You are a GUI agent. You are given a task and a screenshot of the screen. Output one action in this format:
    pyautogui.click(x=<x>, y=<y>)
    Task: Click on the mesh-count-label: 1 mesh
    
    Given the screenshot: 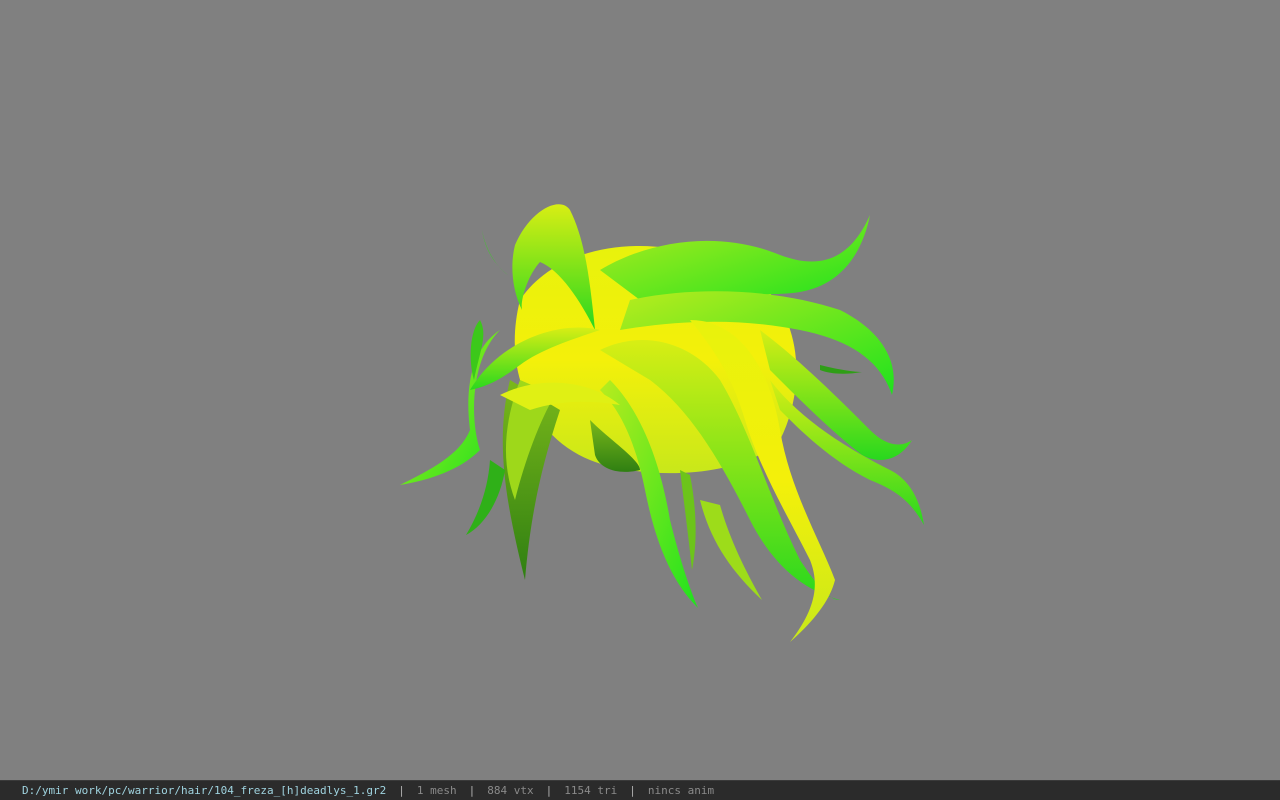 What is the action you would take?
    pyautogui.click(x=436, y=790)
    